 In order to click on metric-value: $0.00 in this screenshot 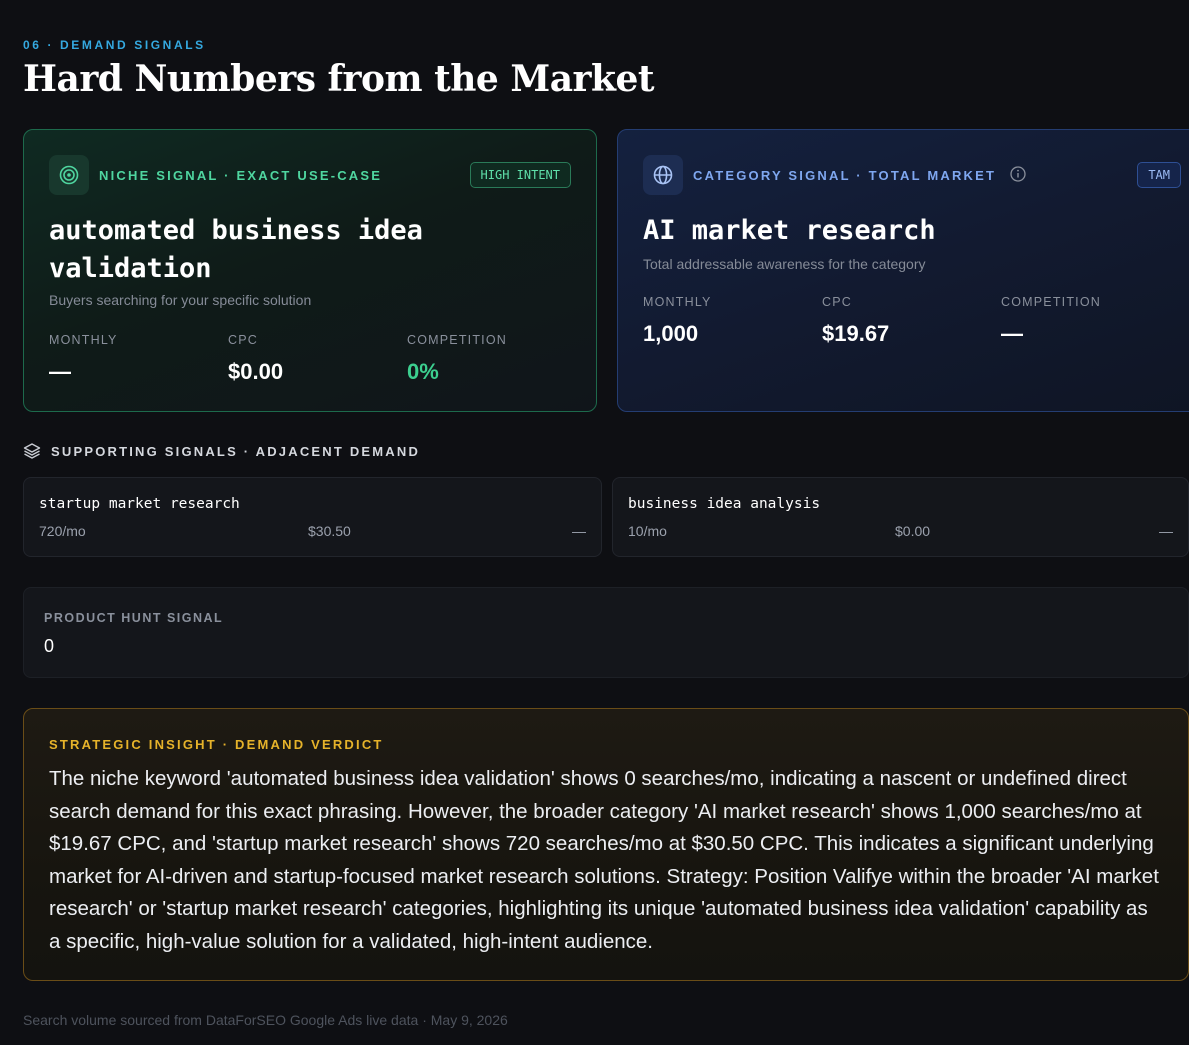, I will do `click(256, 371)`.